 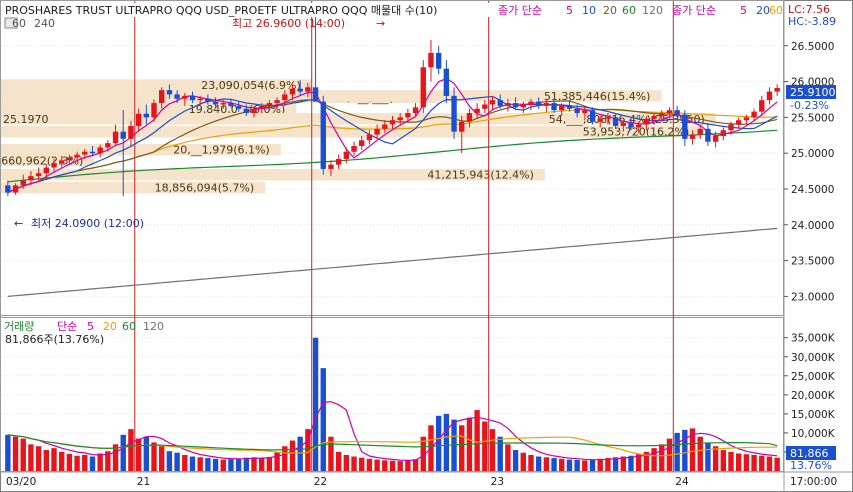 I want to click on volume-profile-label: 18,856,094(5.7%), so click(x=205, y=188).